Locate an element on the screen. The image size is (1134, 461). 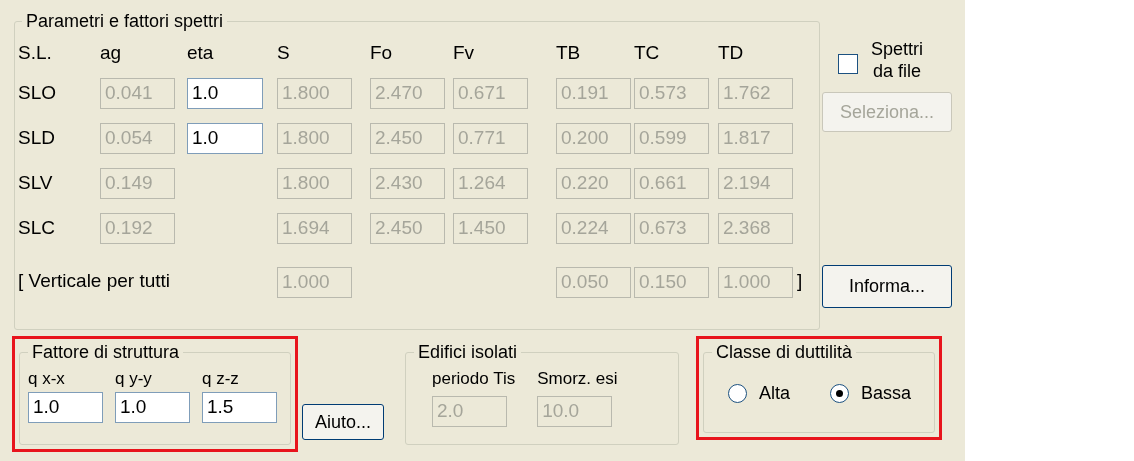
field-label: q x-x is located at coordinates (47, 379).